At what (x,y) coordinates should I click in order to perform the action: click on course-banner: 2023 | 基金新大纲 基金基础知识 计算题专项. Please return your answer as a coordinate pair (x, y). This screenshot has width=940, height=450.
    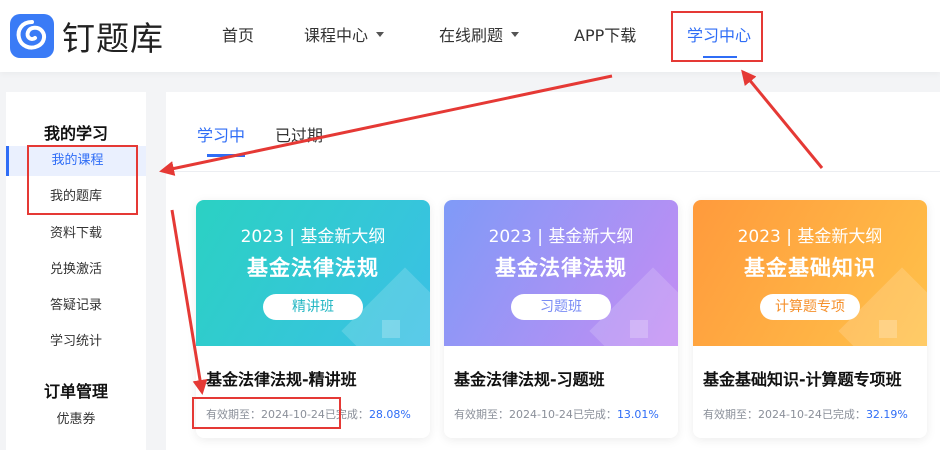
    Looking at the image, I should click on (810, 273).